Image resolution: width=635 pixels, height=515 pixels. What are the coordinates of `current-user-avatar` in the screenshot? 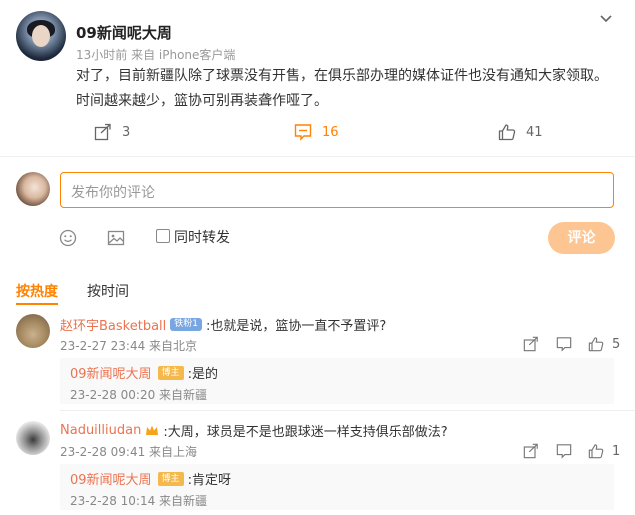 It's located at (33, 189).